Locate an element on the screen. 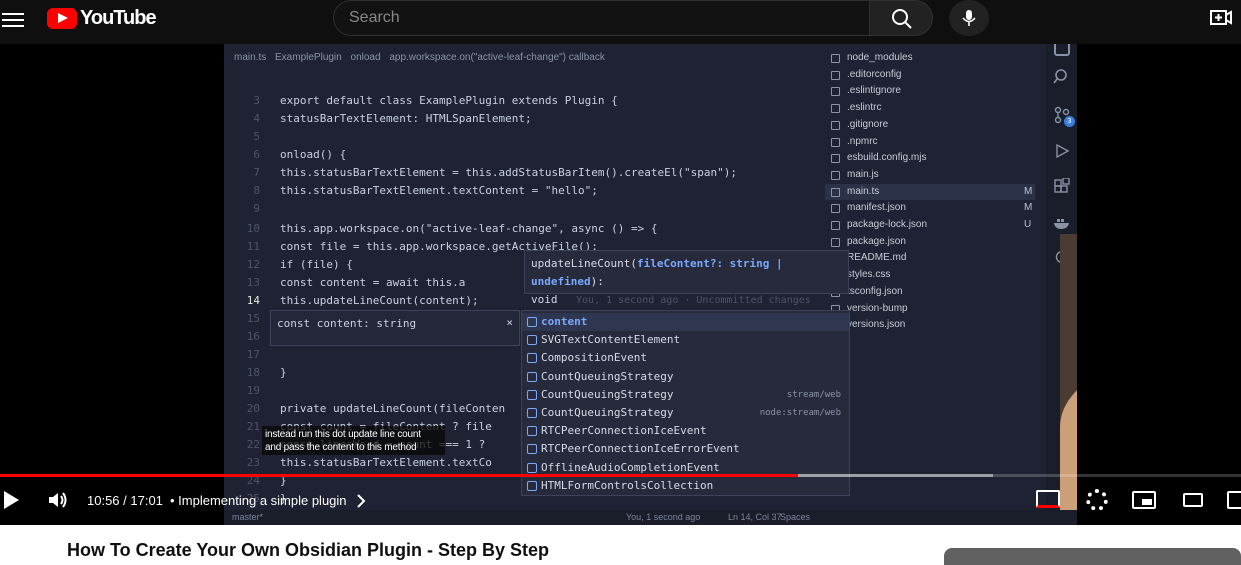 The image size is (1241, 565). explorer-file: main.ts M is located at coordinates (930, 191).